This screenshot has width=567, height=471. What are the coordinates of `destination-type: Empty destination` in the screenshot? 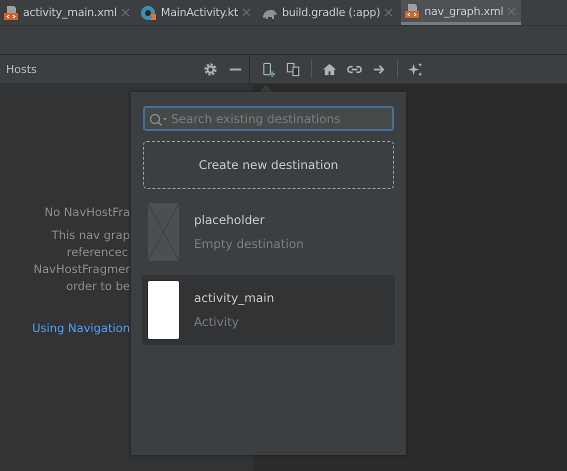 It's located at (249, 244).